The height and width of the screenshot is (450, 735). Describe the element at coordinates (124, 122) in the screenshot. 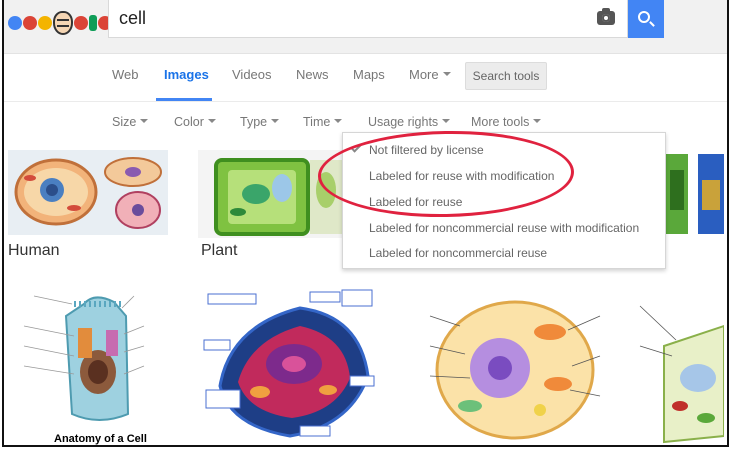

I see `tool-size-label: Size` at that location.